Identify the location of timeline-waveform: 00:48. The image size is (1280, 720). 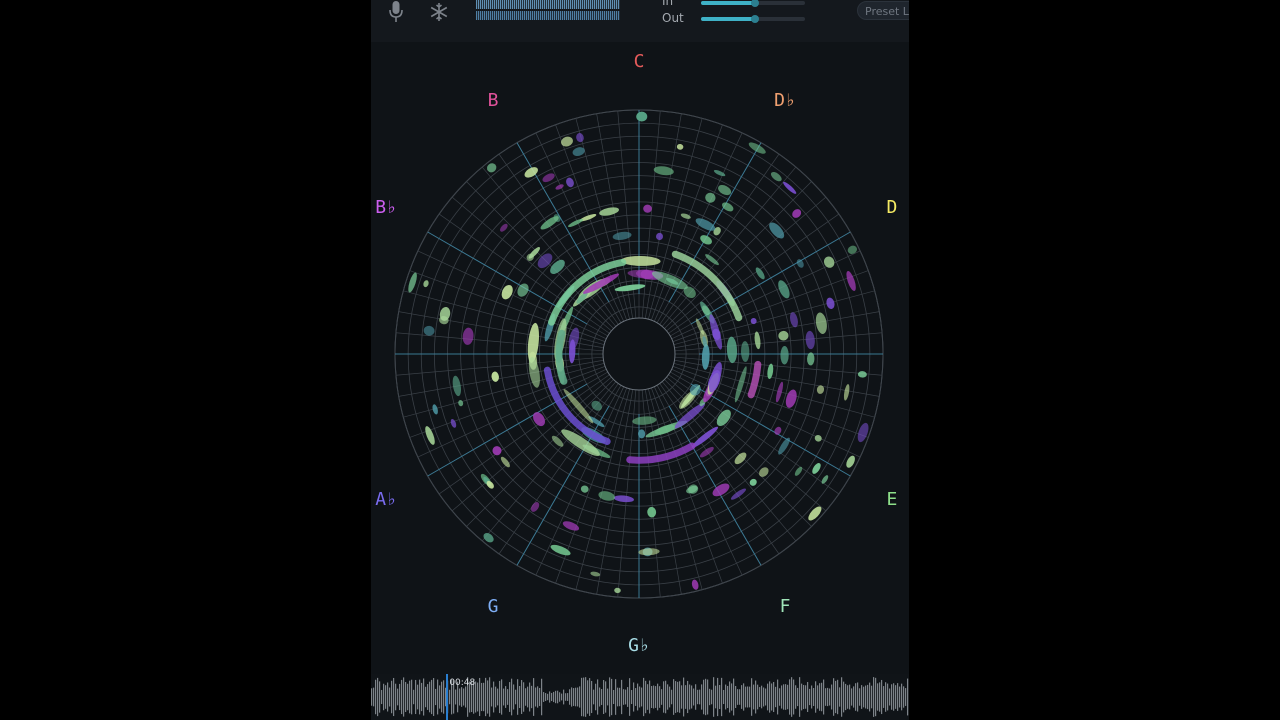
(640, 697).